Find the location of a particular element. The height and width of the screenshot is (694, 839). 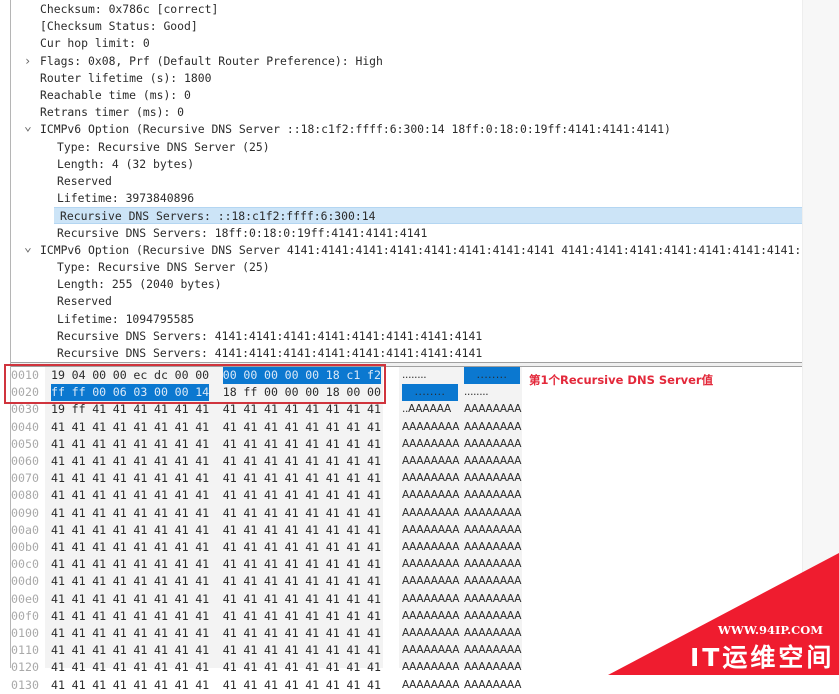

watermark-url: WWW.94IP.COM is located at coordinates (770, 630).